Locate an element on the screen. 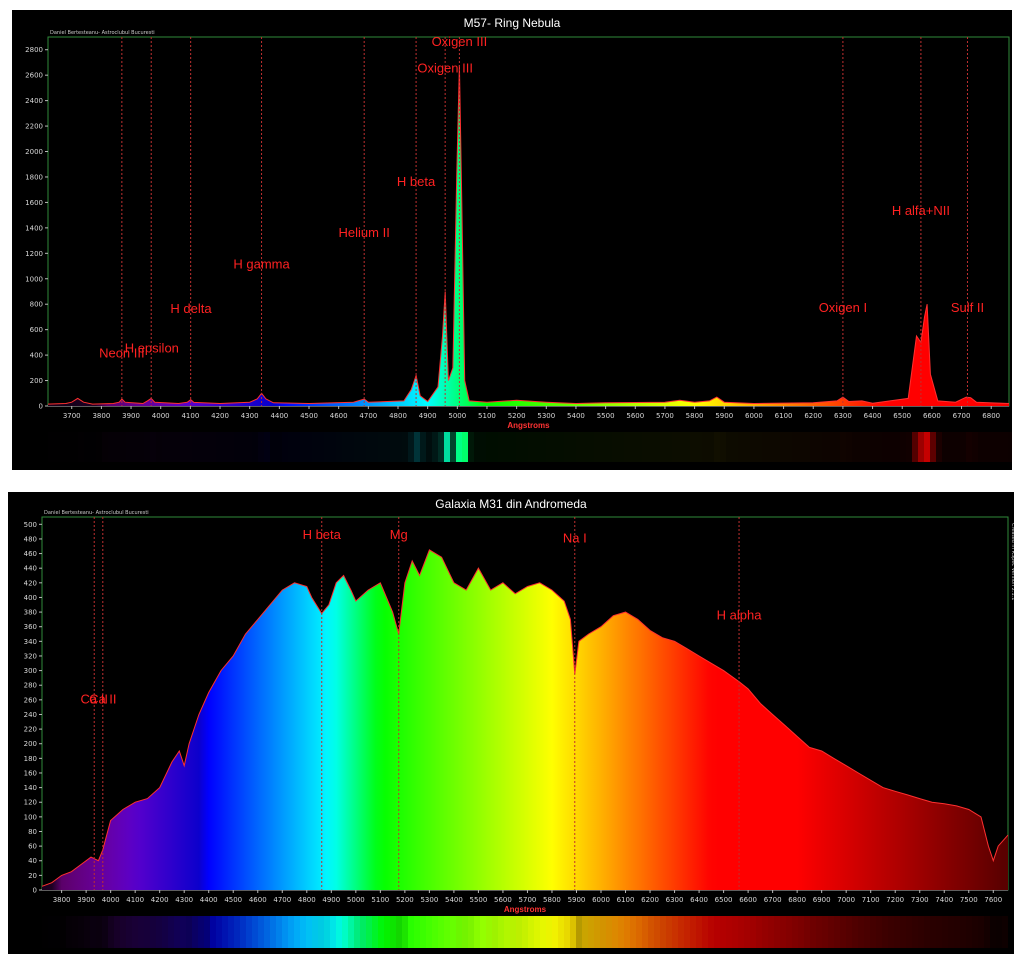  line-annotation: H delta is located at coordinates (191, 308).